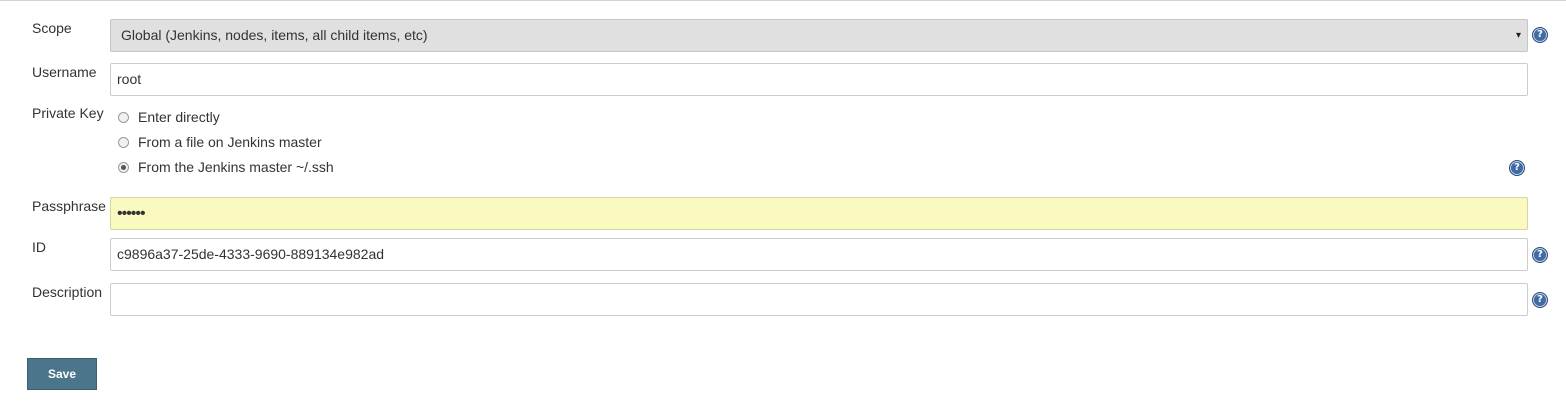 The width and height of the screenshot is (1566, 407). What do you see at coordinates (1518, 35) in the screenshot?
I see `chevron-down-icon: ▾` at bounding box center [1518, 35].